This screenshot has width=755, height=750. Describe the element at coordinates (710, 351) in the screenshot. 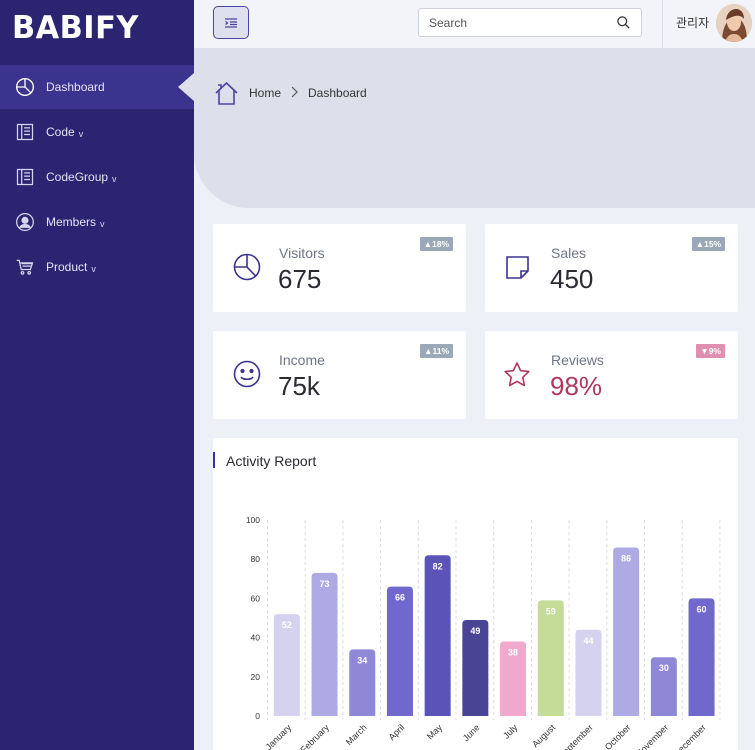

I see `trend-badge: ▼9%` at that location.